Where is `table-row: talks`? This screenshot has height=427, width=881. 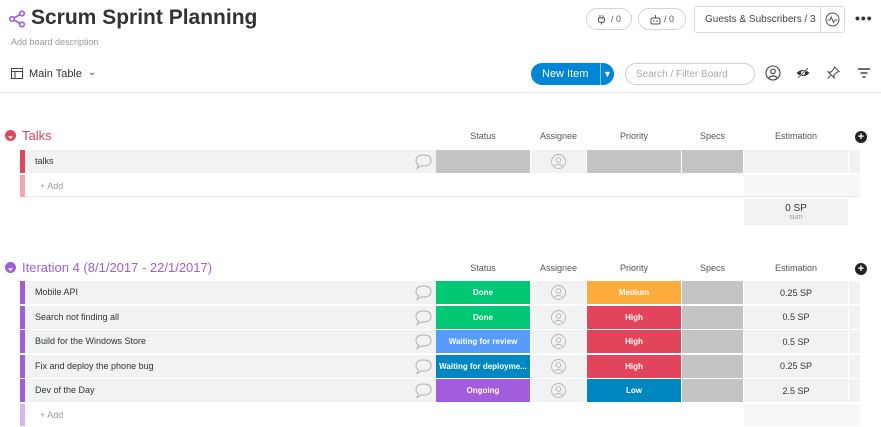 table-row: talks is located at coordinates (440, 161).